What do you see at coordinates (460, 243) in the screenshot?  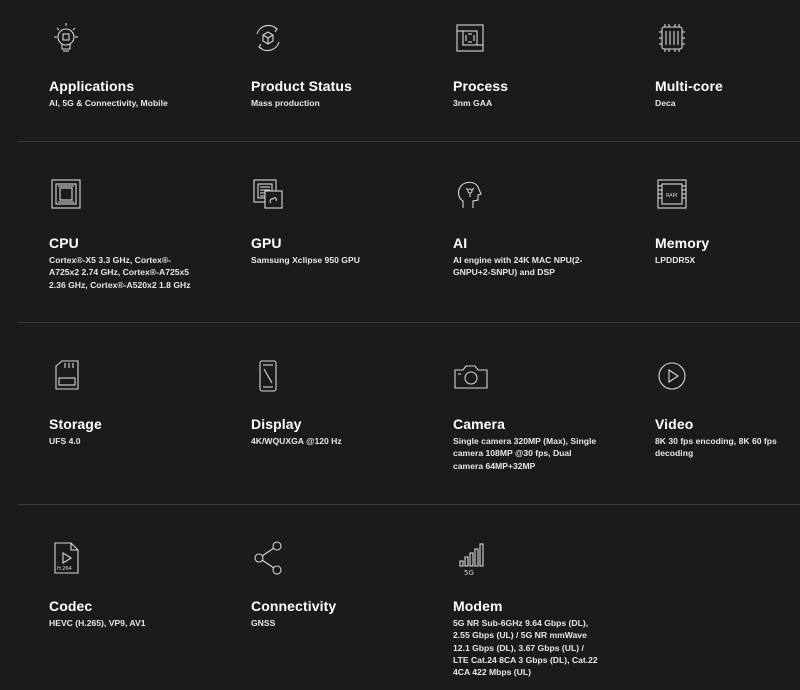 I see `spec-title: AI` at bounding box center [460, 243].